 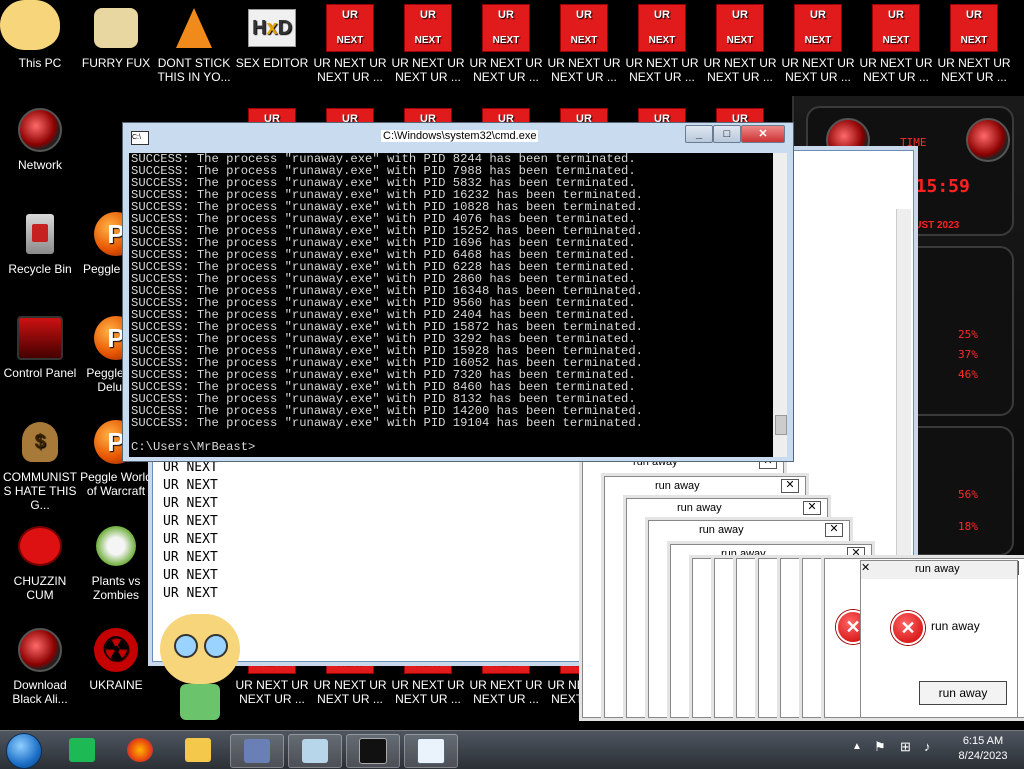 What do you see at coordinates (905, 747) in the screenshot?
I see `network-icon: ⊞` at bounding box center [905, 747].